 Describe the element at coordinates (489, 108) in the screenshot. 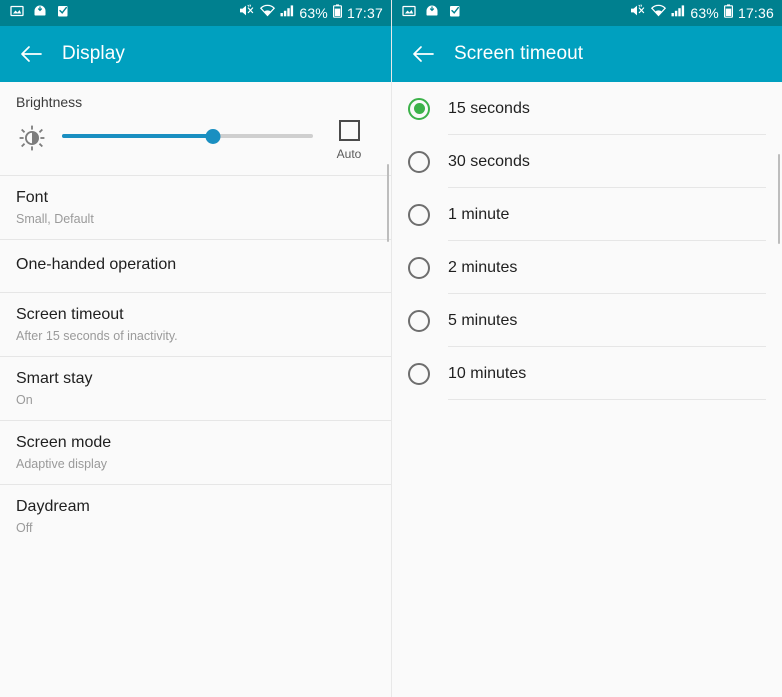

I see `radio-option-label: 15 seconds` at that location.